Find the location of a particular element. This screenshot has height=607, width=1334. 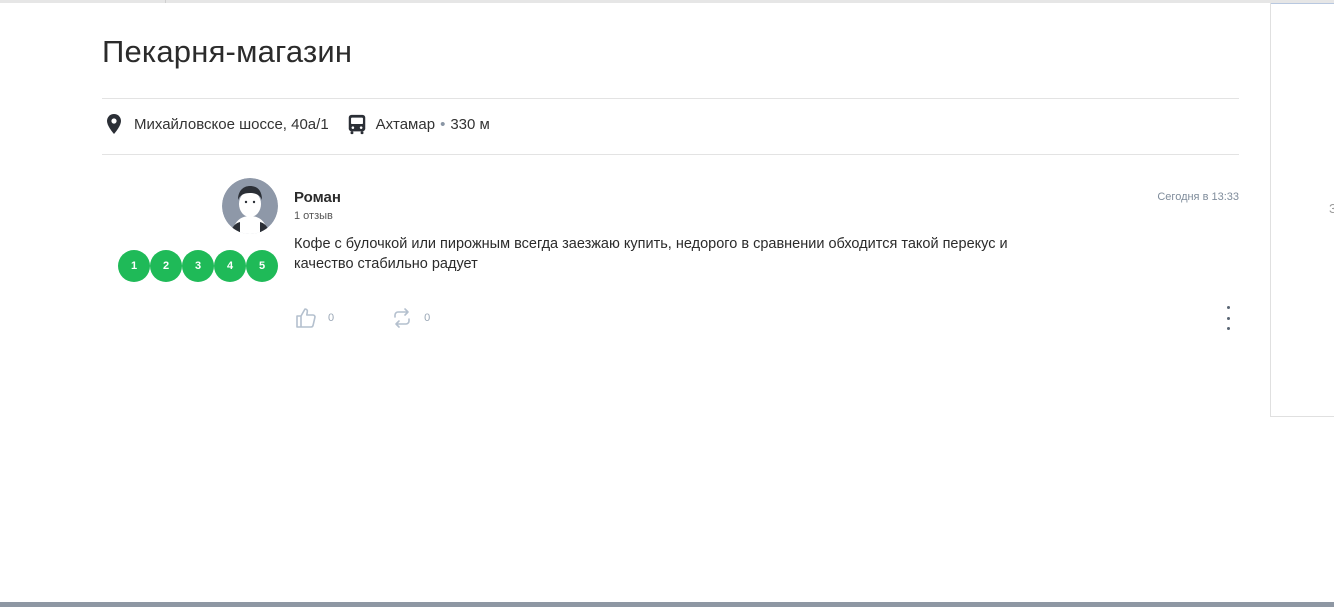

like-count: 0 is located at coordinates (331, 318).